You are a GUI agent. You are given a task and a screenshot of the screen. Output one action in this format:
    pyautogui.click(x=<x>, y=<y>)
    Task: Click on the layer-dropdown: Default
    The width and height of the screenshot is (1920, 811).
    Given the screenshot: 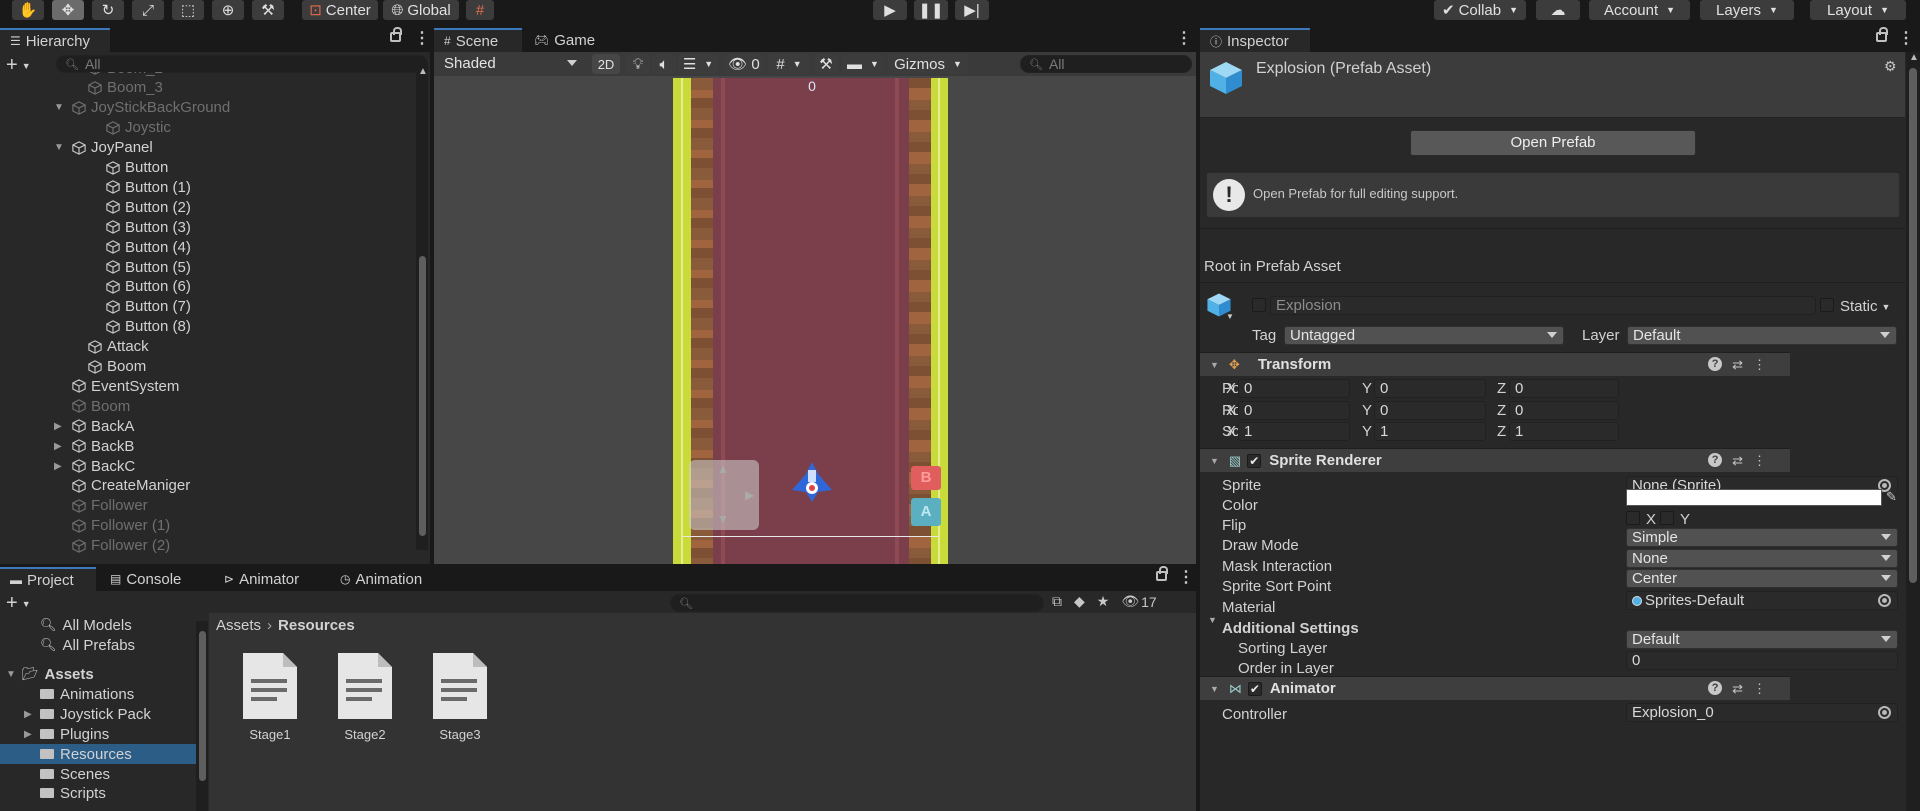 What is the action you would take?
    pyautogui.click(x=1762, y=335)
    